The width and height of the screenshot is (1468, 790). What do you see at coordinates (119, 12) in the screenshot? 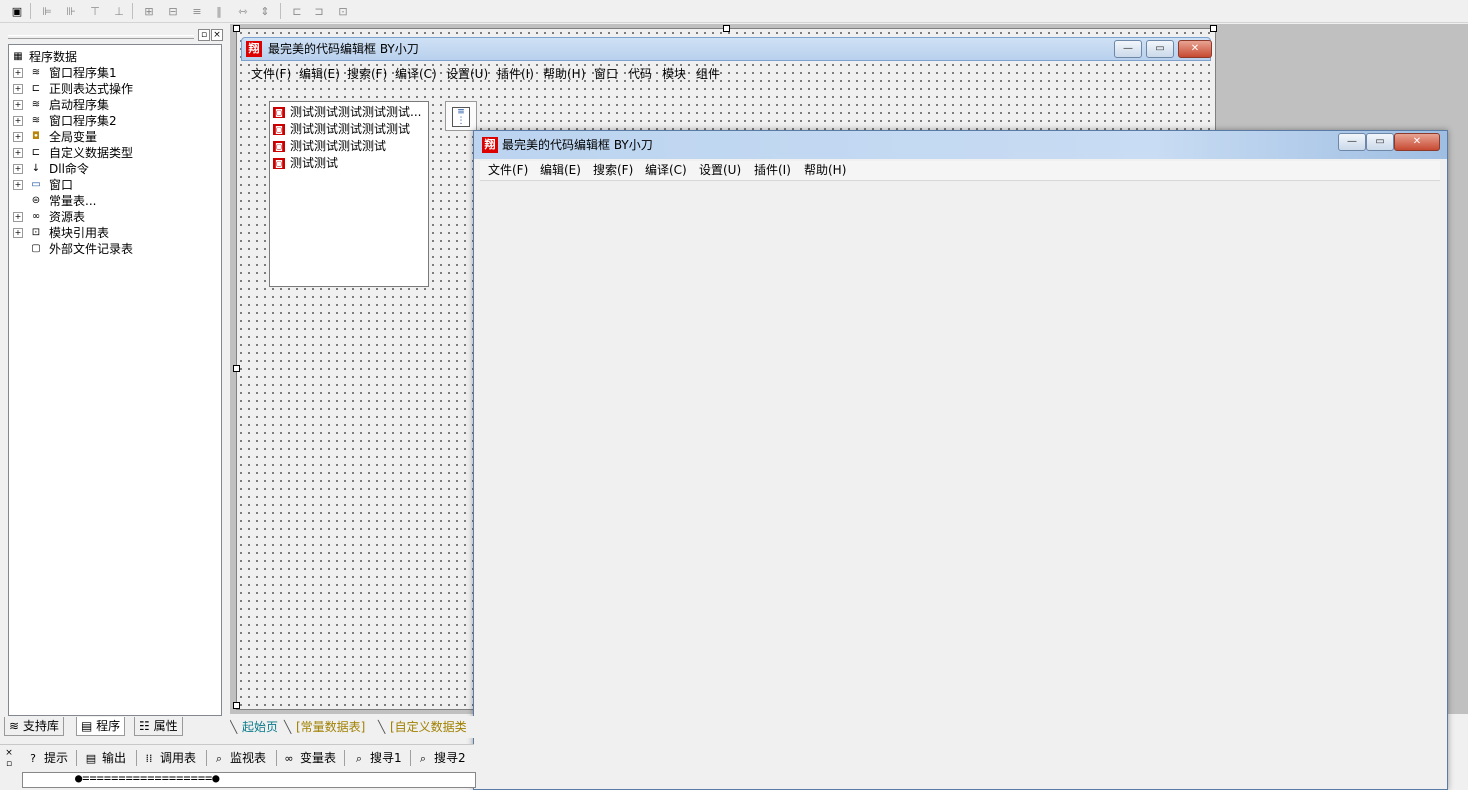
I see `align-bottom-icon: ⊥` at bounding box center [119, 12].